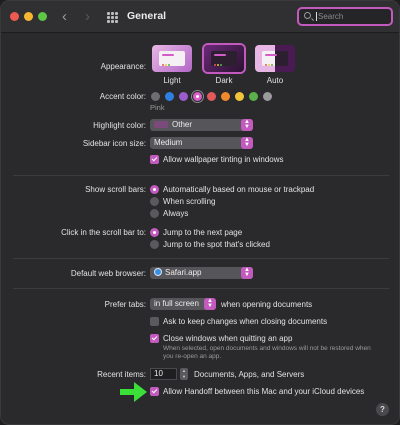  What do you see at coordinates (201, 125) in the screenshot?
I see `highlight-color-popup: Other ▲ ▼` at bounding box center [201, 125].